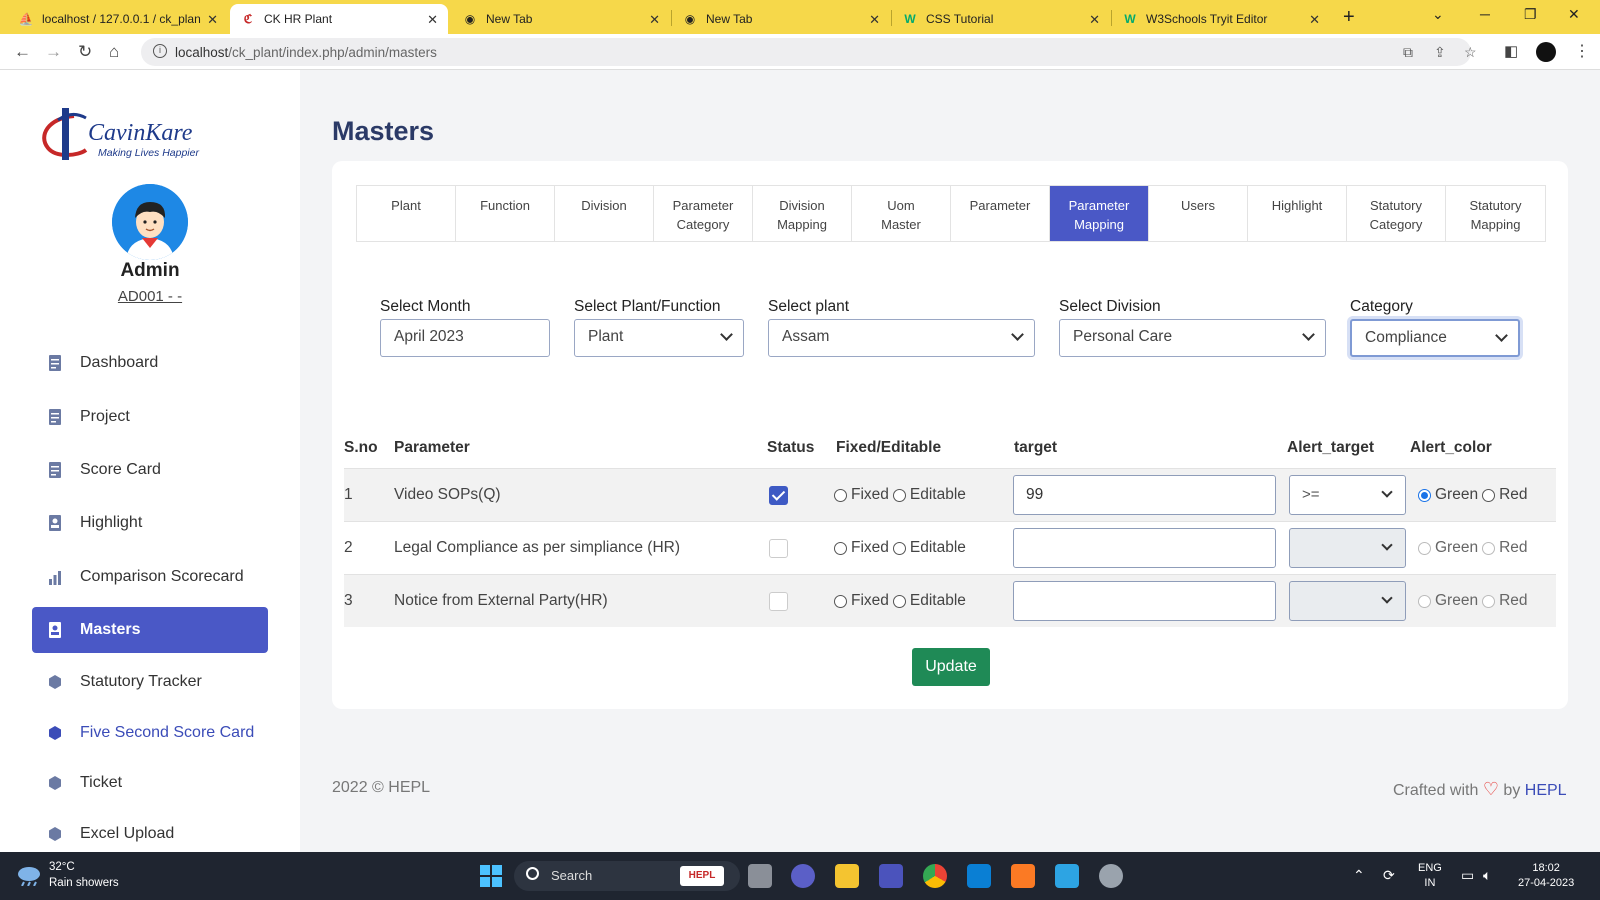 The width and height of the screenshot is (1600, 900). Describe the element at coordinates (150, 630) in the screenshot. I see `sidebar-item-masters: Masters` at that location.